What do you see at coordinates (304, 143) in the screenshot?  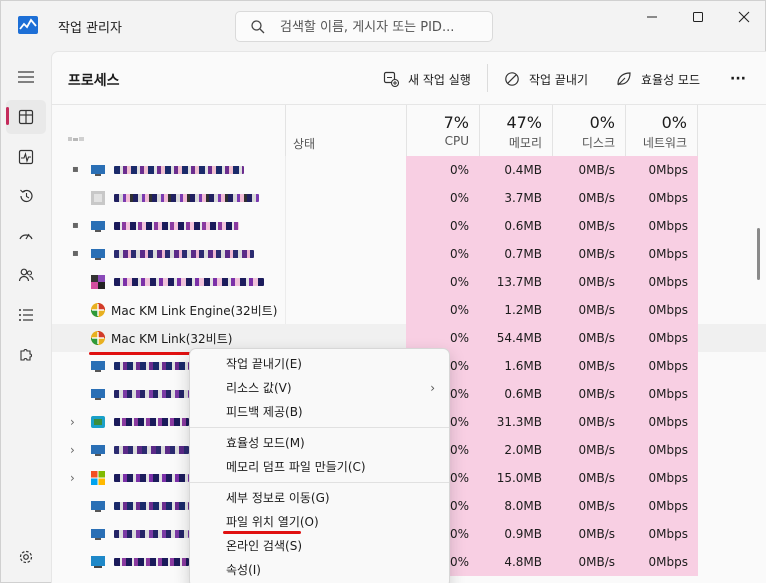 I see `column-header-status: 상태` at bounding box center [304, 143].